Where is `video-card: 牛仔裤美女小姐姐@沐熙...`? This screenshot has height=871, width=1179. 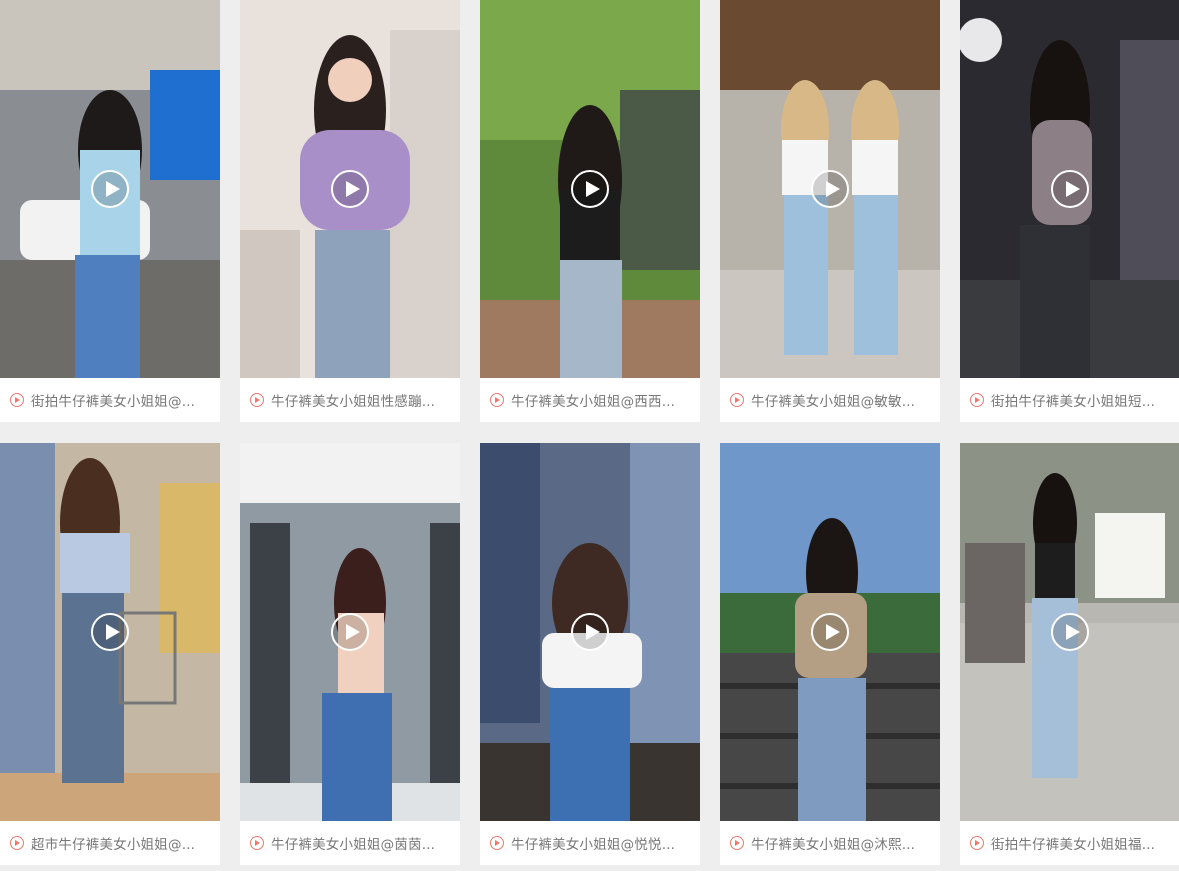
video-card: 牛仔裤美女小姐姐@沐熙... is located at coordinates (830, 654).